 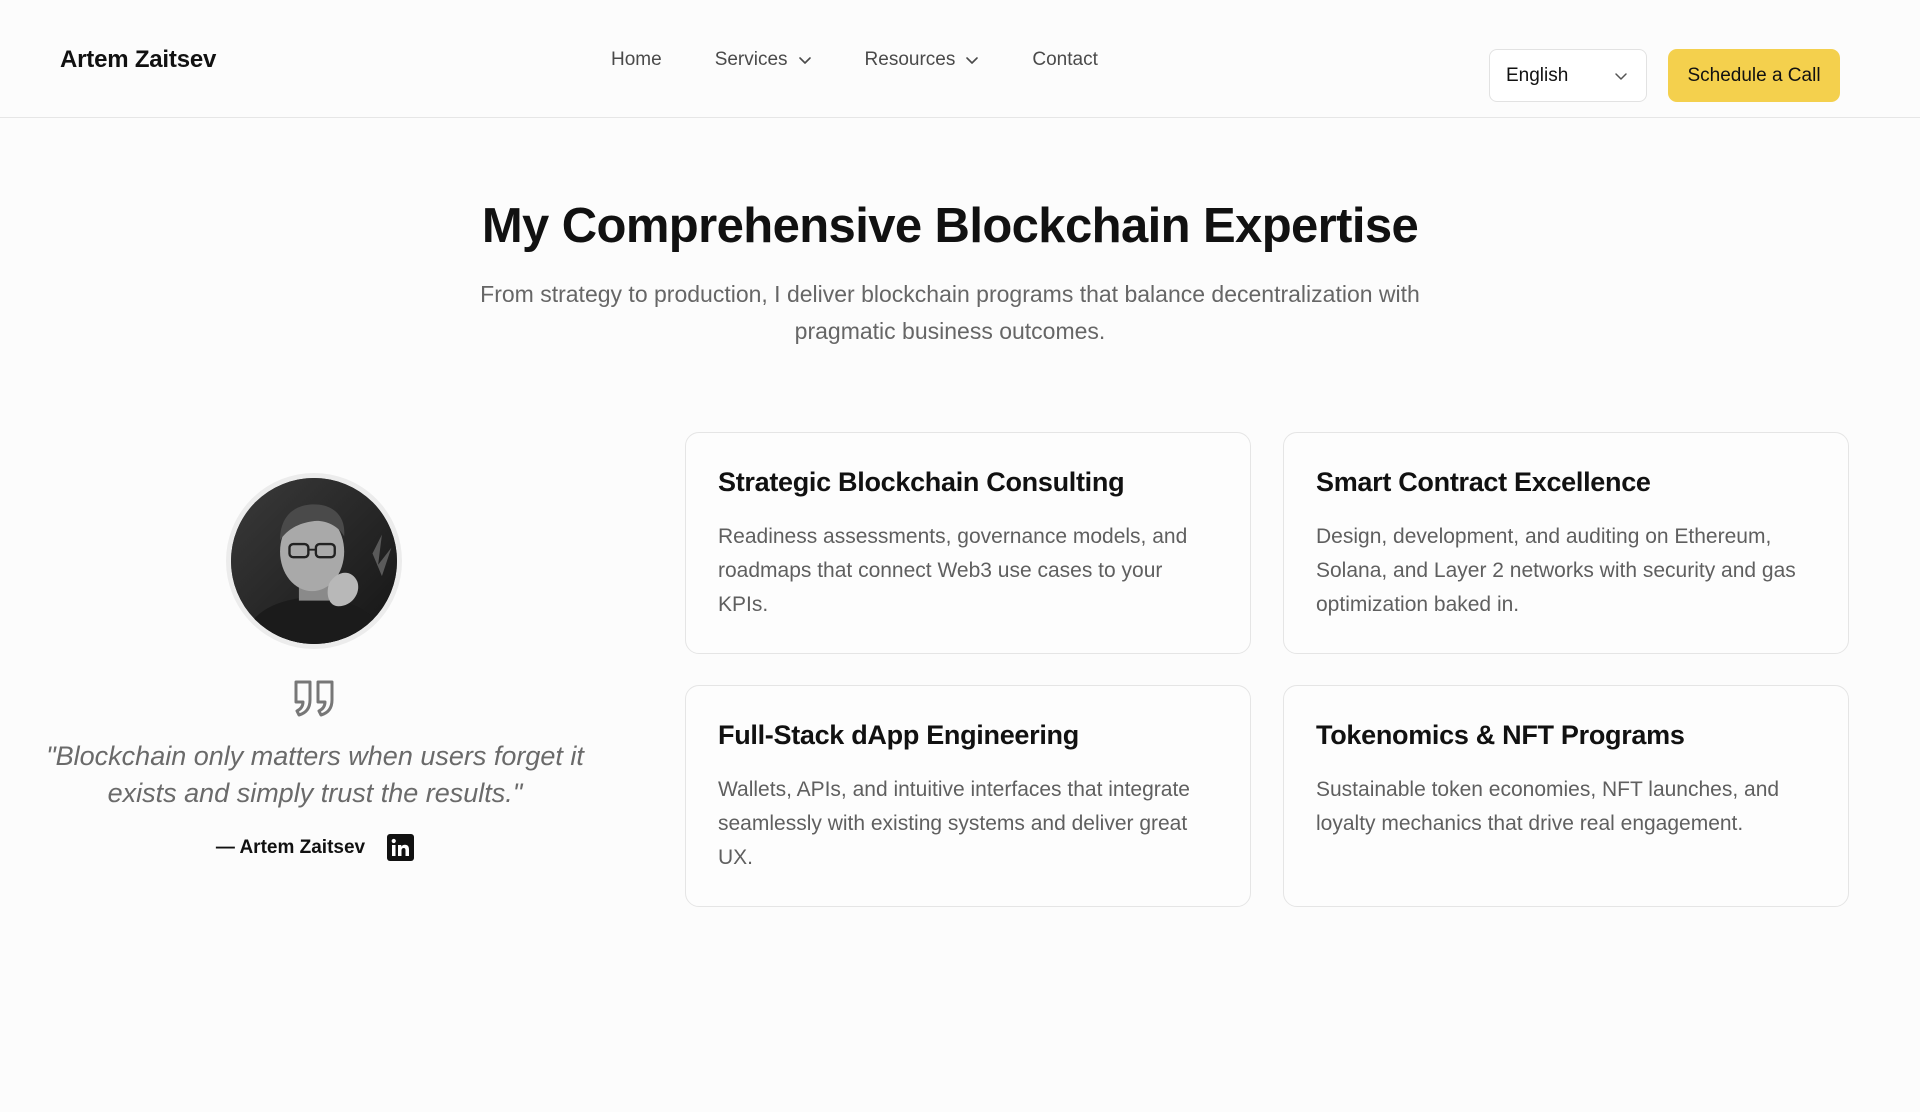 What do you see at coordinates (921, 482) in the screenshot?
I see `service-card-title: Strategic Blockchain Consulting` at bounding box center [921, 482].